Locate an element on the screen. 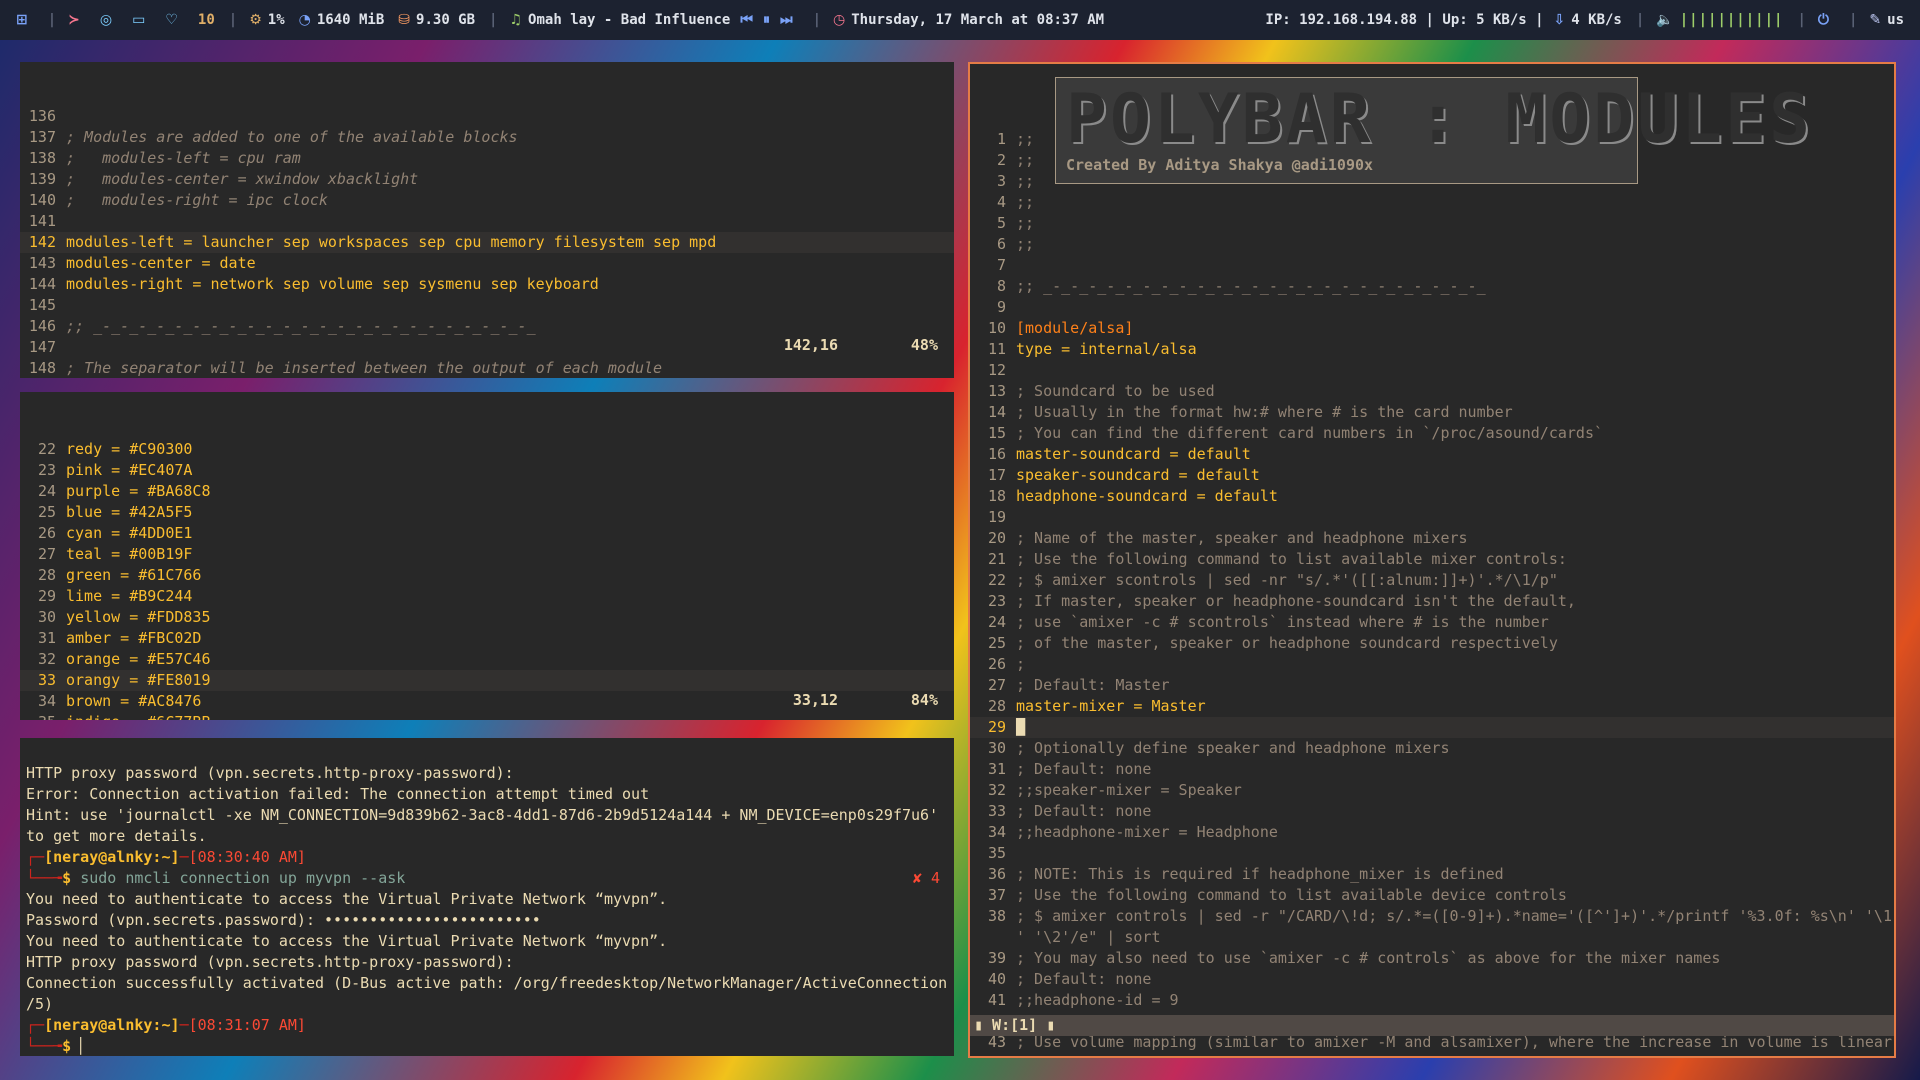 The height and width of the screenshot is (1080, 1920). code-line: 32 orange = #E57C46 is located at coordinates (487, 659).